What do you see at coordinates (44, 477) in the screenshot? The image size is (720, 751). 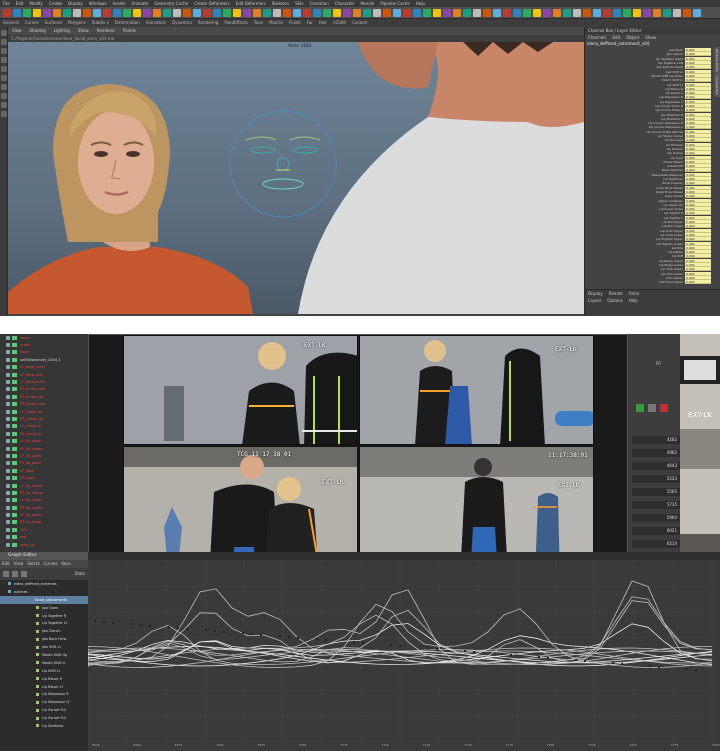 I see `outliner-item: RT_nose` at bounding box center [44, 477].